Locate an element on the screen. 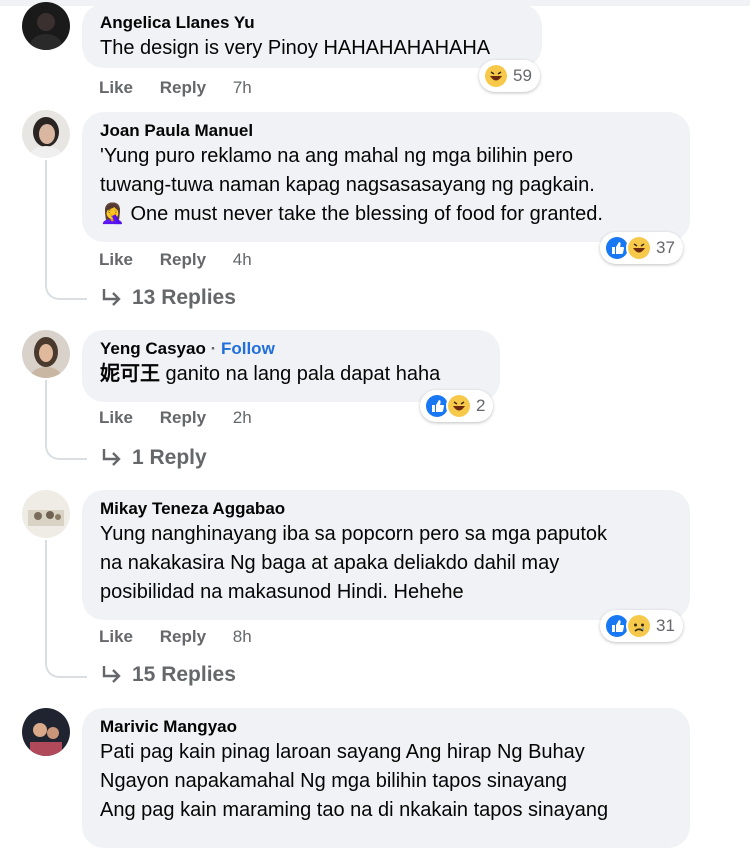 This screenshot has width=750, height=848. comment-author-row: Yeng Casyao · Follow is located at coordinates (291, 349).